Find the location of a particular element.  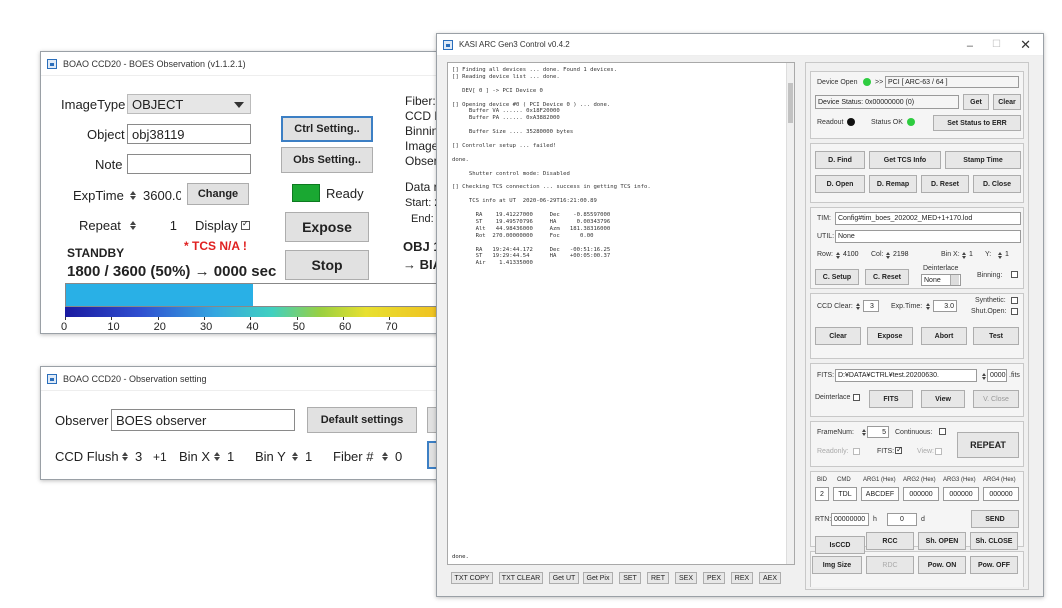

bin-x-stepper is located at coordinates (216, 456).